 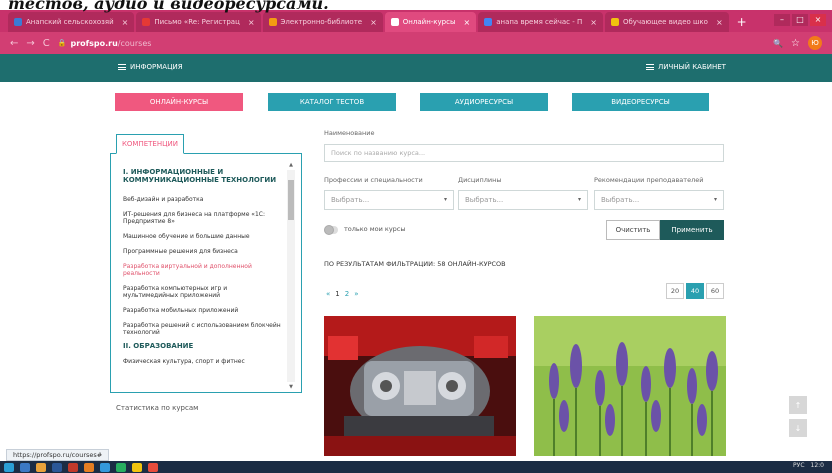 What do you see at coordinates (540, 22) in the screenshot?
I see `browser-tab: анапа время сейчас - П ×` at bounding box center [540, 22].